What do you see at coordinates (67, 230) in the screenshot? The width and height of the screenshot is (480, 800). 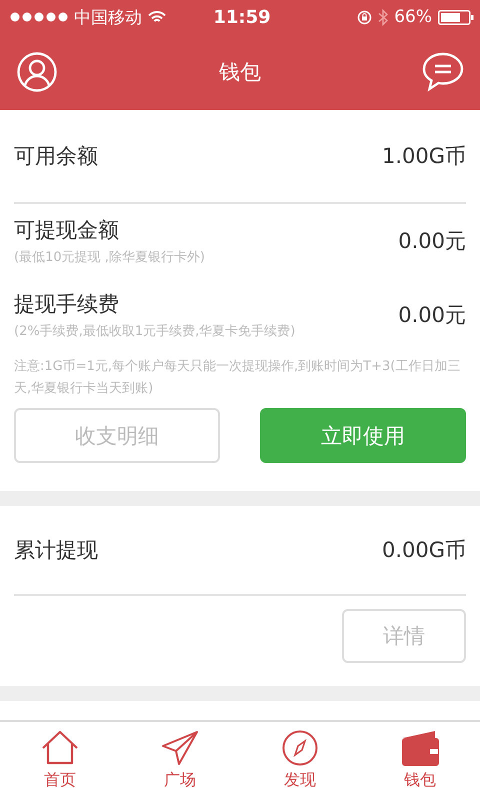 I see `amount-label: 可提现金额` at bounding box center [67, 230].